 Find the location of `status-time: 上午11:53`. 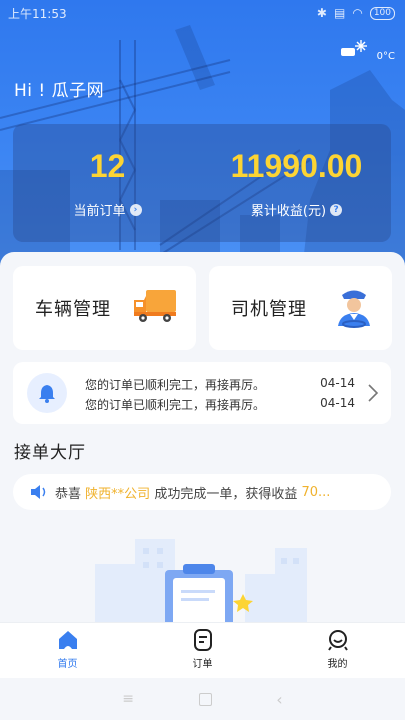

status-time: 上午11:53 is located at coordinates (37, 13).